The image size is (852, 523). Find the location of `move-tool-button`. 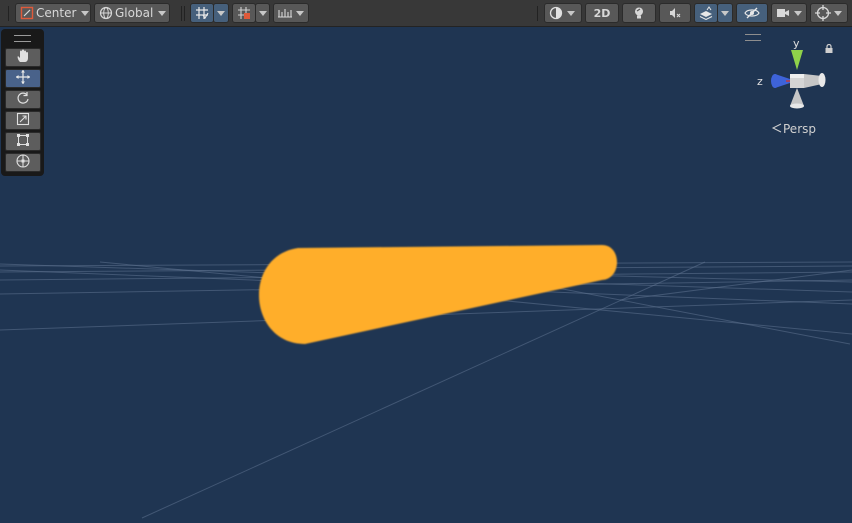

move-tool-button is located at coordinates (23, 78).